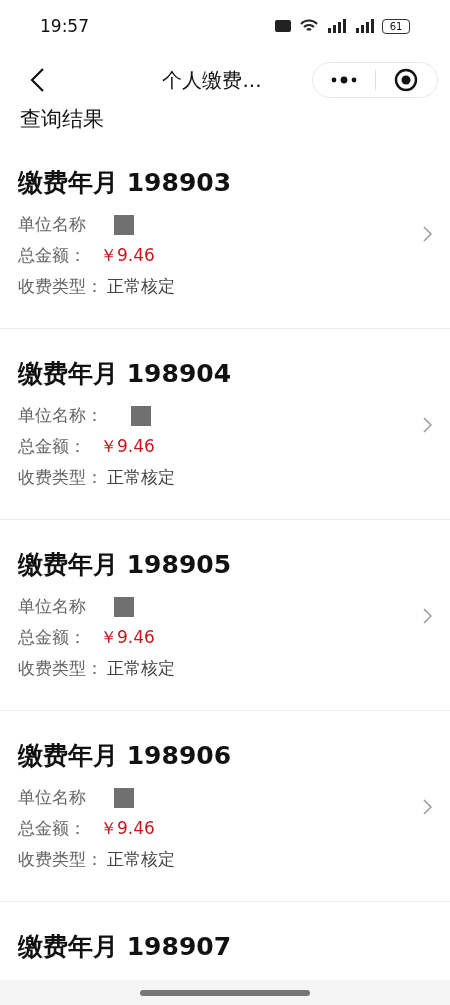 The image size is (450, 1005). I want to click on battery-icon: 61, so click(396, 26).